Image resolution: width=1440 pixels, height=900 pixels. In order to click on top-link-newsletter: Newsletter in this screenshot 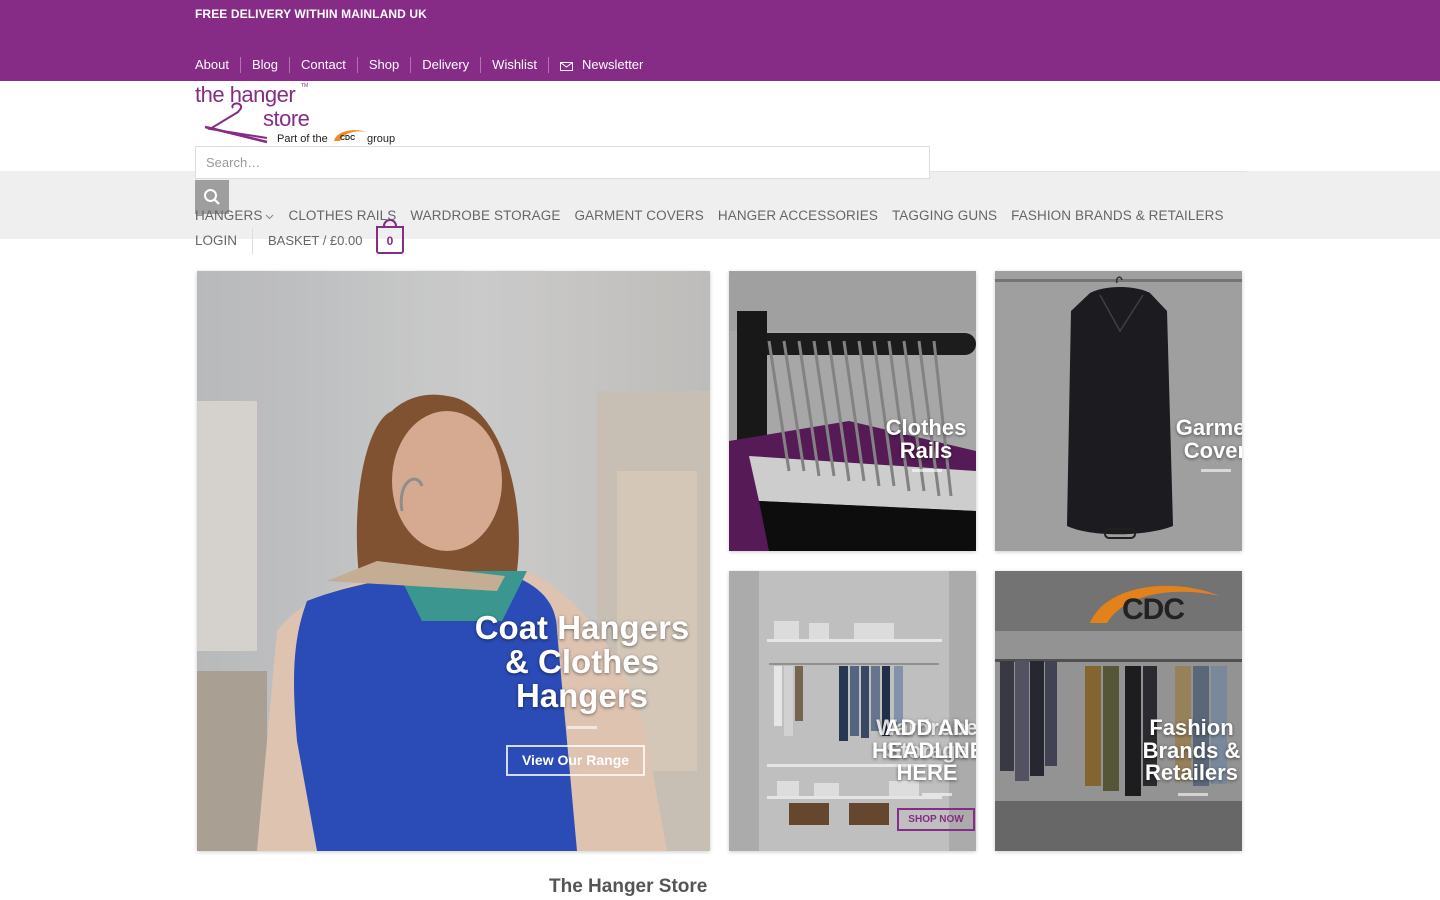, I will do `click(600, 65)`.